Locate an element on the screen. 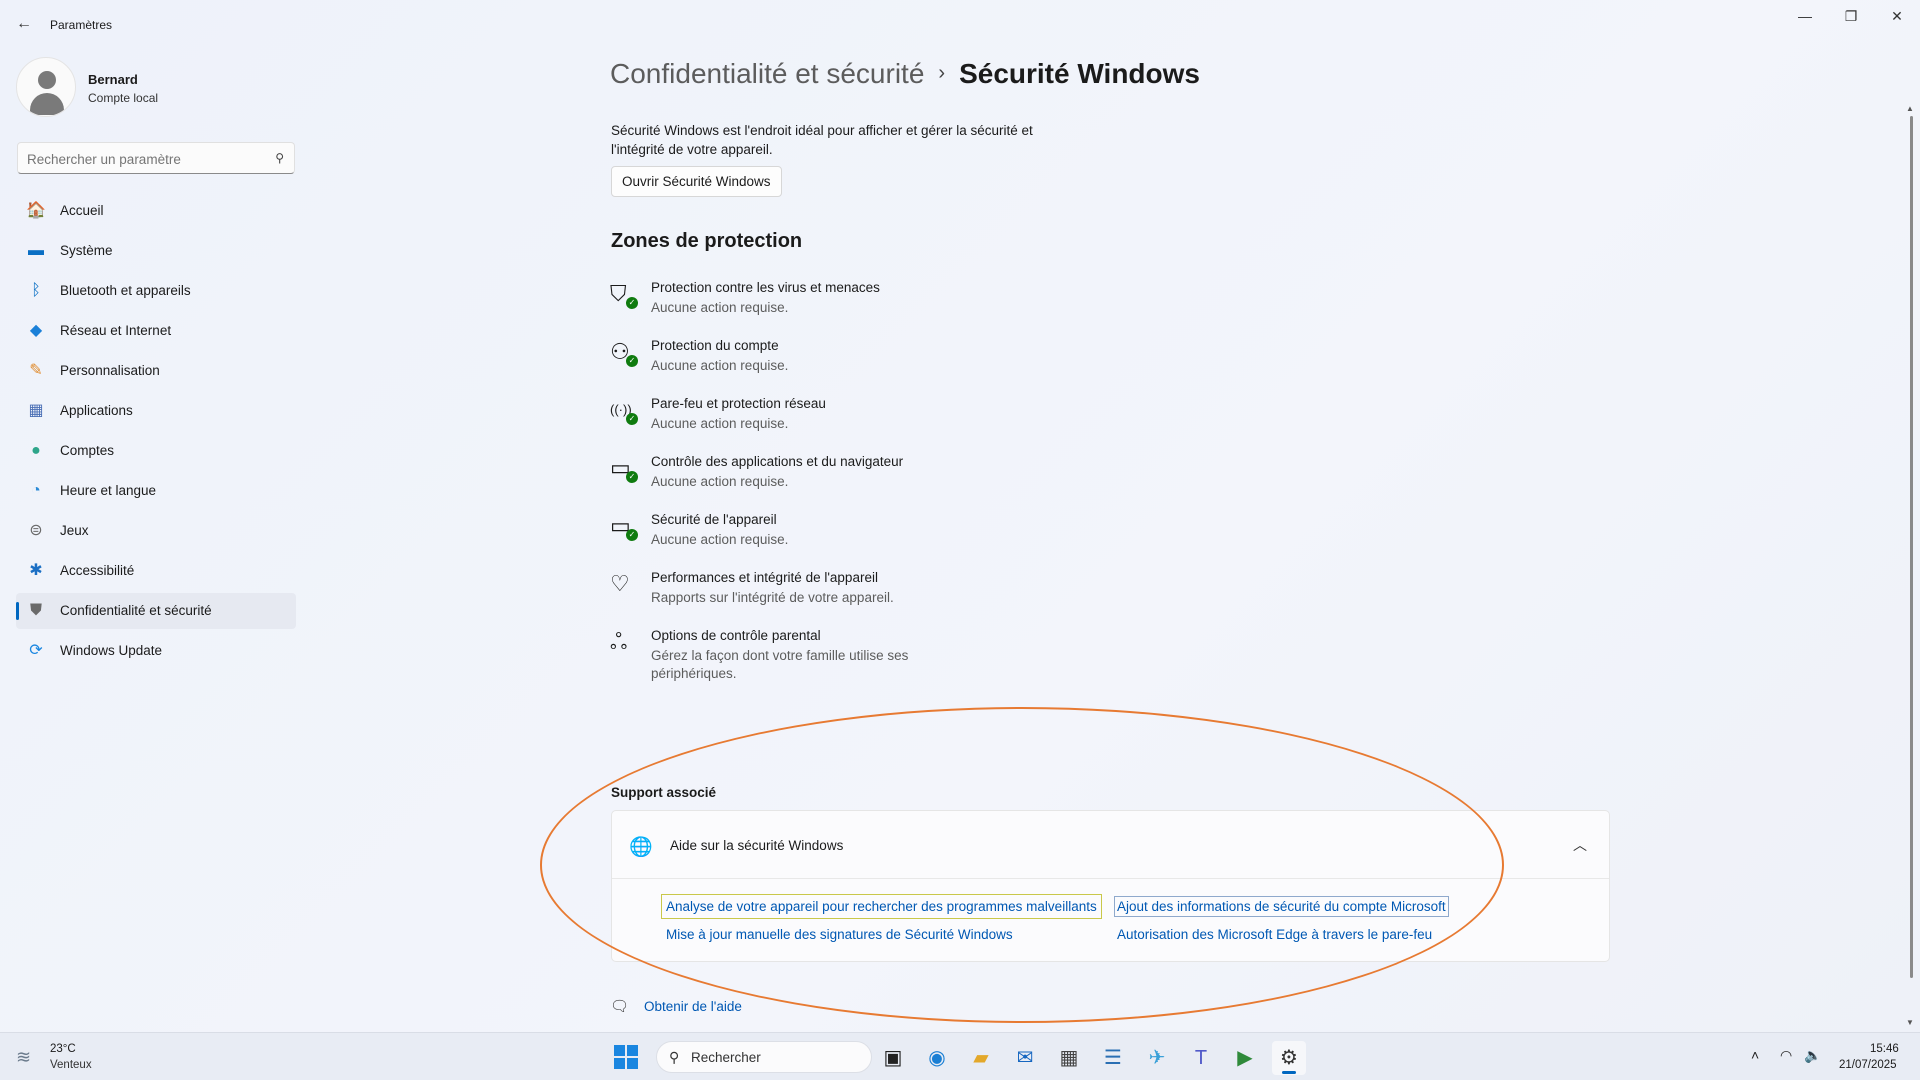 The image size is (1920, 1080). sidebar-item-7: ◔ Heure et langue is located at coordinates (156, 491).